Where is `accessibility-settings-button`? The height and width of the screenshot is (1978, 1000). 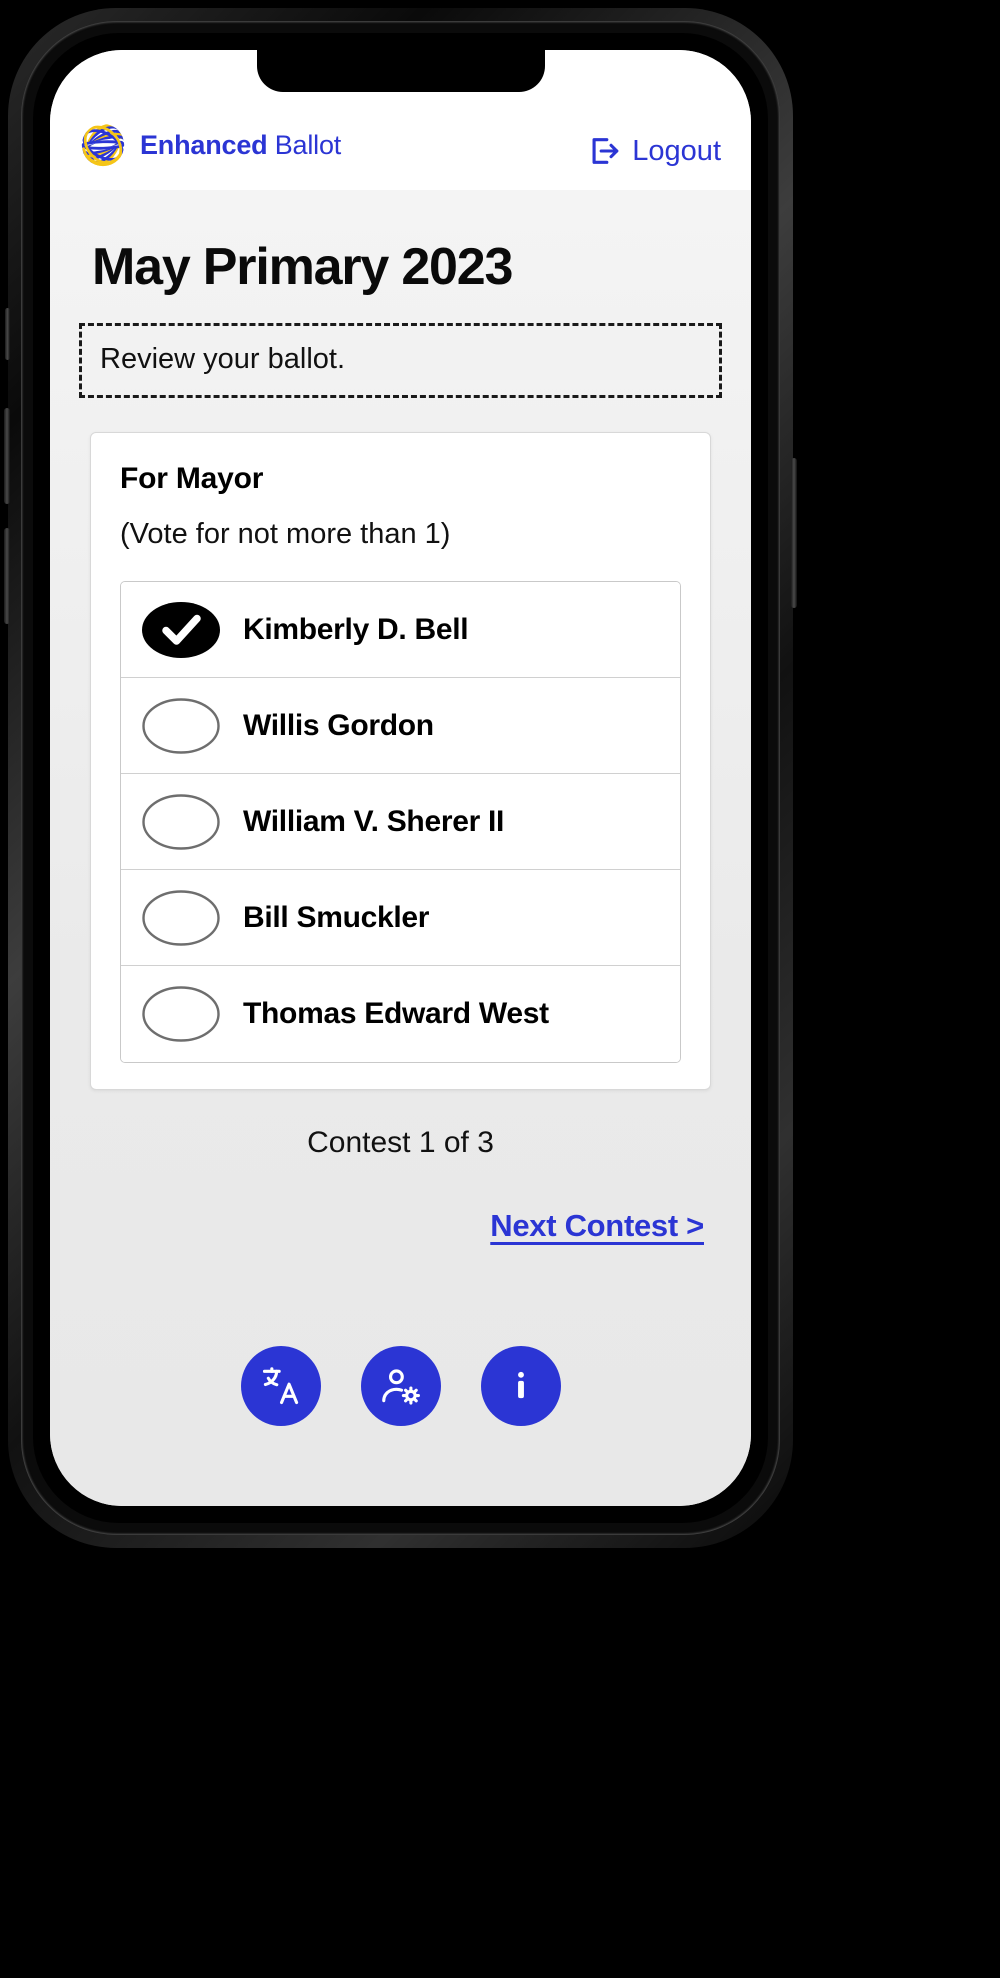
accessibility-settings-button is located at coordinates (400, 1386).